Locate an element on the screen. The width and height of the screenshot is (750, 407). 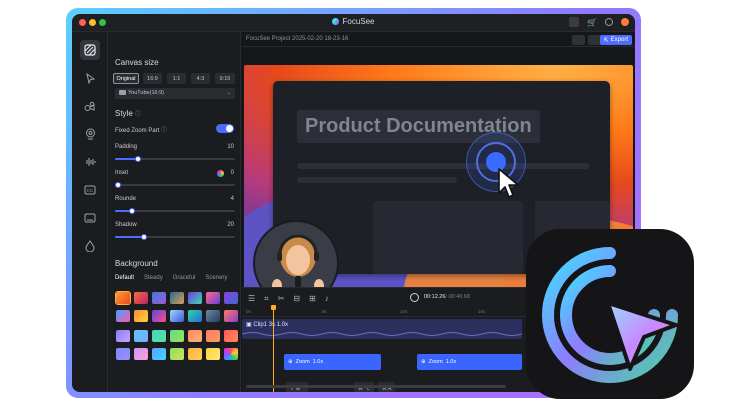
shadow-slider-knob is located at coordinates (144, 237).